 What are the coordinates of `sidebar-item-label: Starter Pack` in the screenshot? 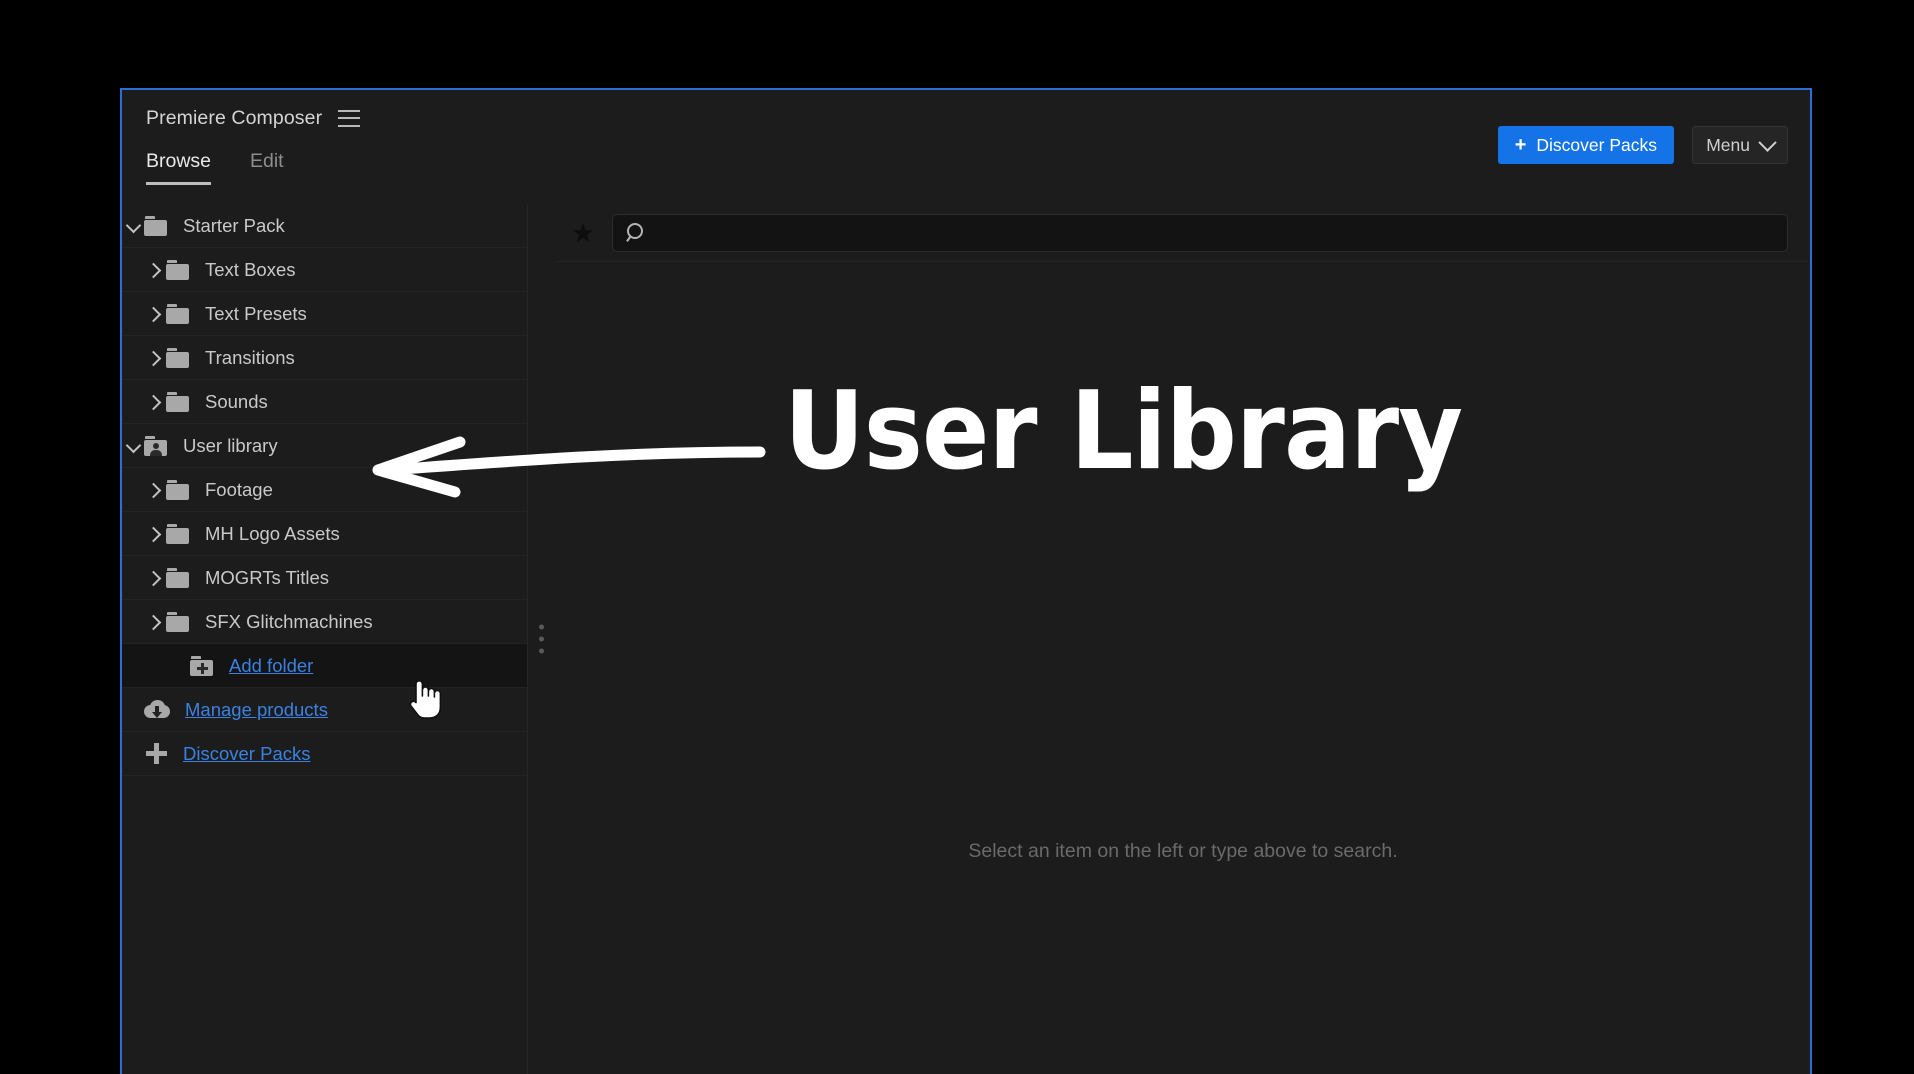 It's located at (234, 225).